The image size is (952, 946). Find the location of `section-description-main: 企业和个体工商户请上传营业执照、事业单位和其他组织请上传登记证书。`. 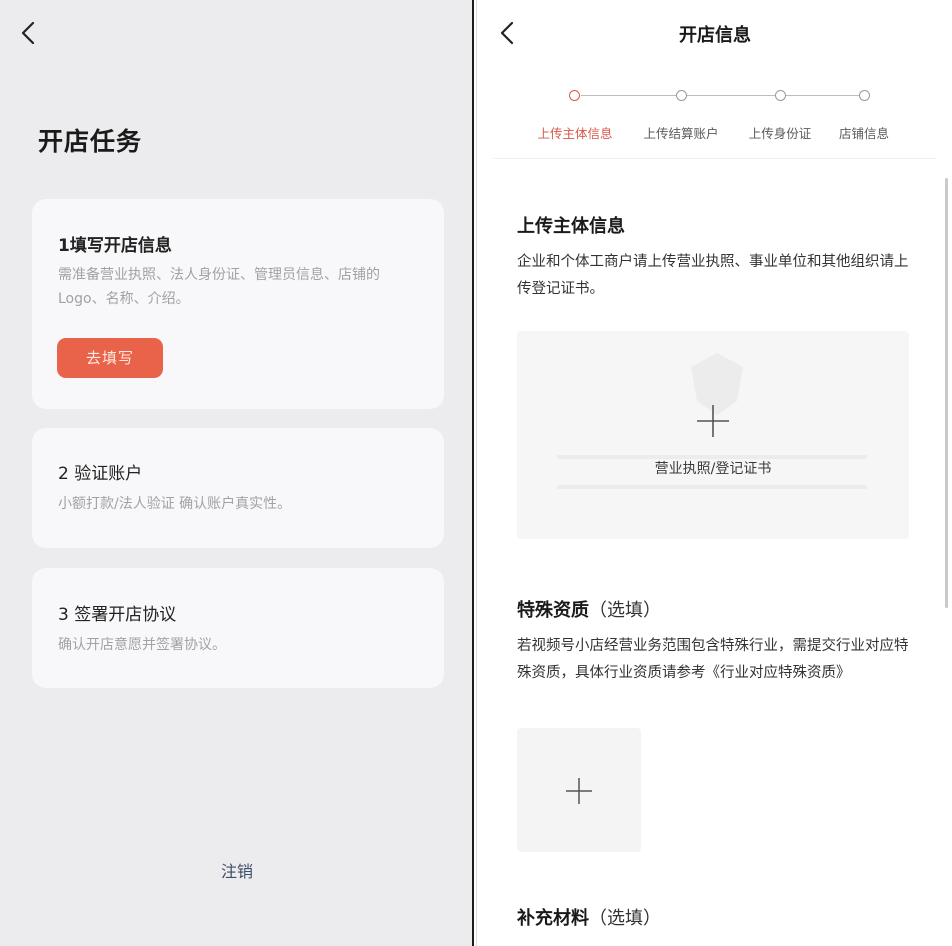

section-description-main: 企业和个体工商户请上传营业执照、事业单位和其他组织请上传登记证书。 is located at coordinates (713, 275).